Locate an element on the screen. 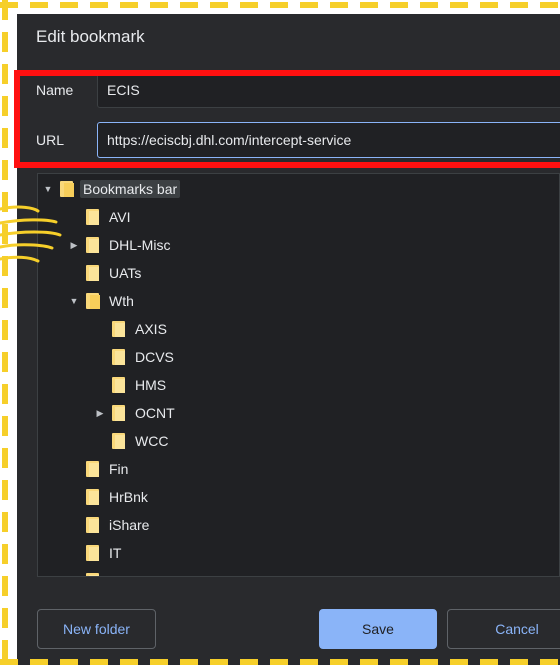 Image resolution: width=560 pixels, height=665 pixels. tree-item: HrBnk is located at coordinates (109, 497).